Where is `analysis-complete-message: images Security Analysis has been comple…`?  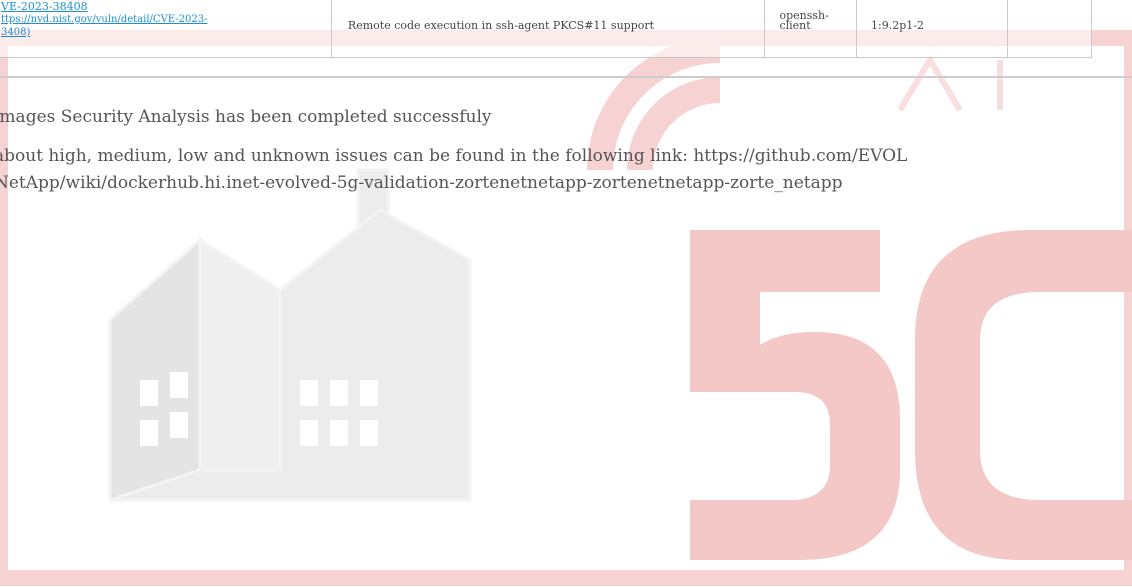 analysis-complete-message: images Security Analysis has been comple… is located at coordinates (246, 117).